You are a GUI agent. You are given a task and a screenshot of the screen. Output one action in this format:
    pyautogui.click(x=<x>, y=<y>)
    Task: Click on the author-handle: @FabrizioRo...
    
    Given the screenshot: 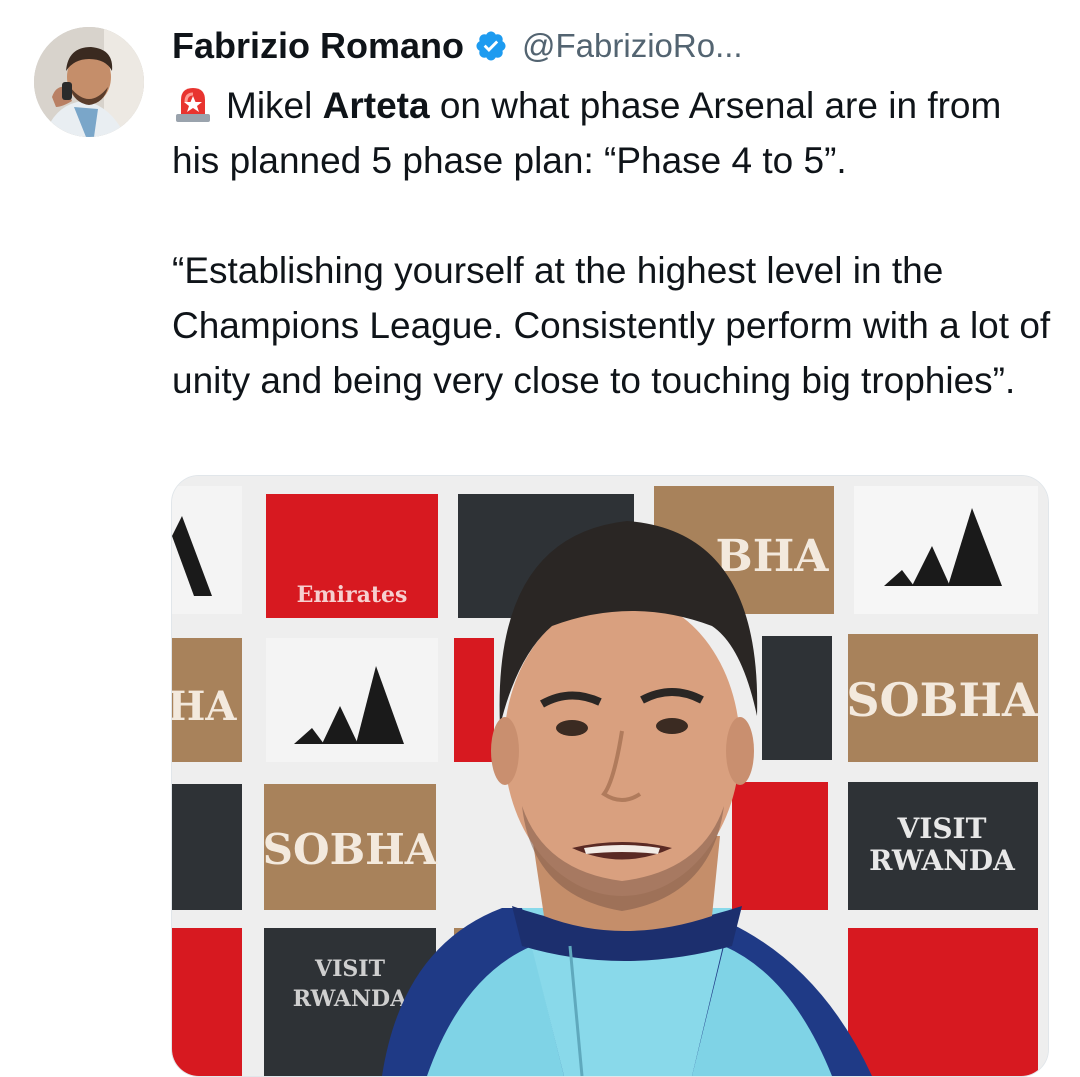 What is the action you would take?
    pyautogui.click(x=632, y=46)
    